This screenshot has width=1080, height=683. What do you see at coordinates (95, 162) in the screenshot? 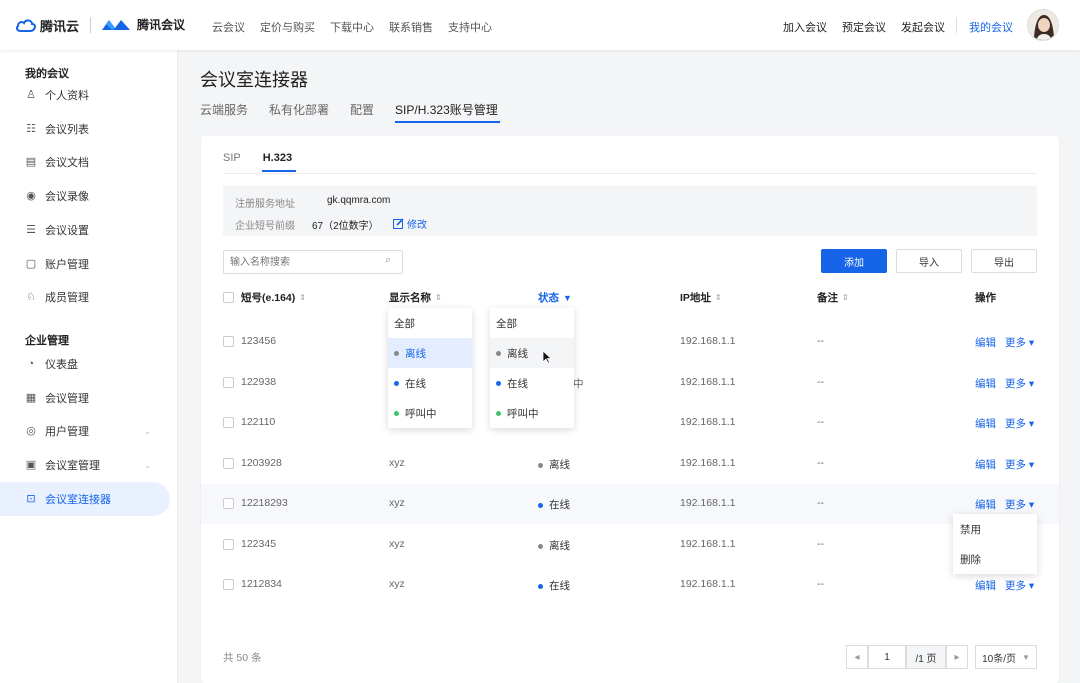
I see `sidebar-item-documents: ▤ 会议文档` at bounding box center [95, 162].